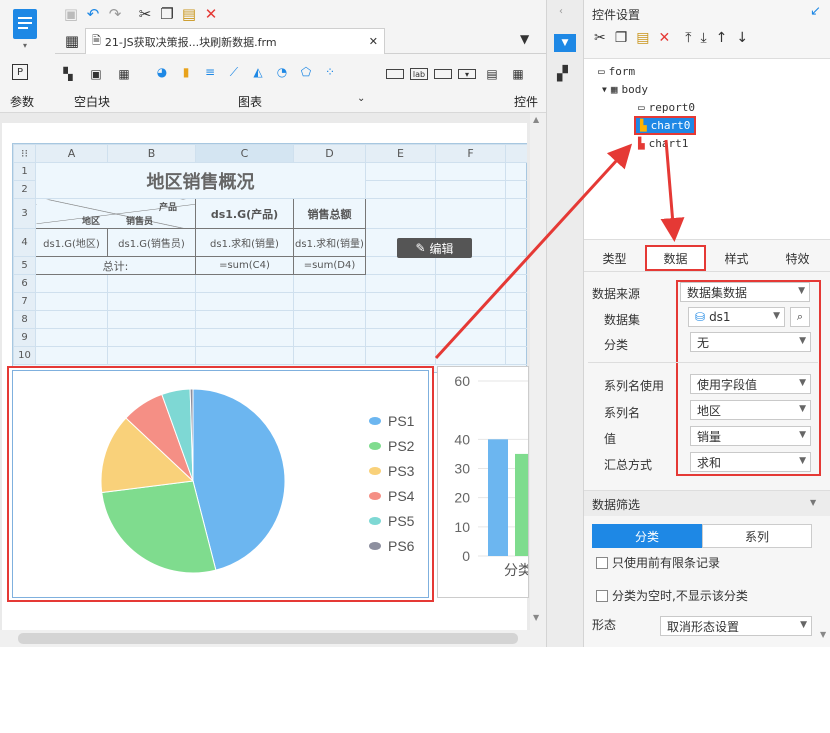 This screenshot has width=830, height=733. Describe the element at coordinates (244, 265) in the screenshot. I see `cell-c5: =sum(C4)` at that location.